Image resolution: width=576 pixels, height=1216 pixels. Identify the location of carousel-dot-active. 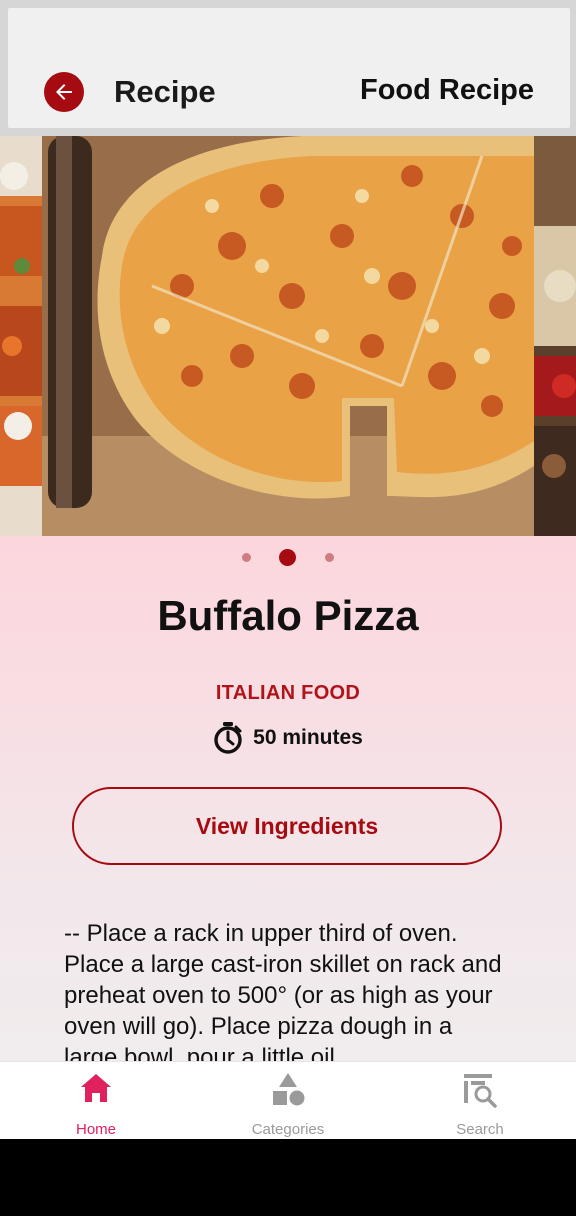
(287, 557).